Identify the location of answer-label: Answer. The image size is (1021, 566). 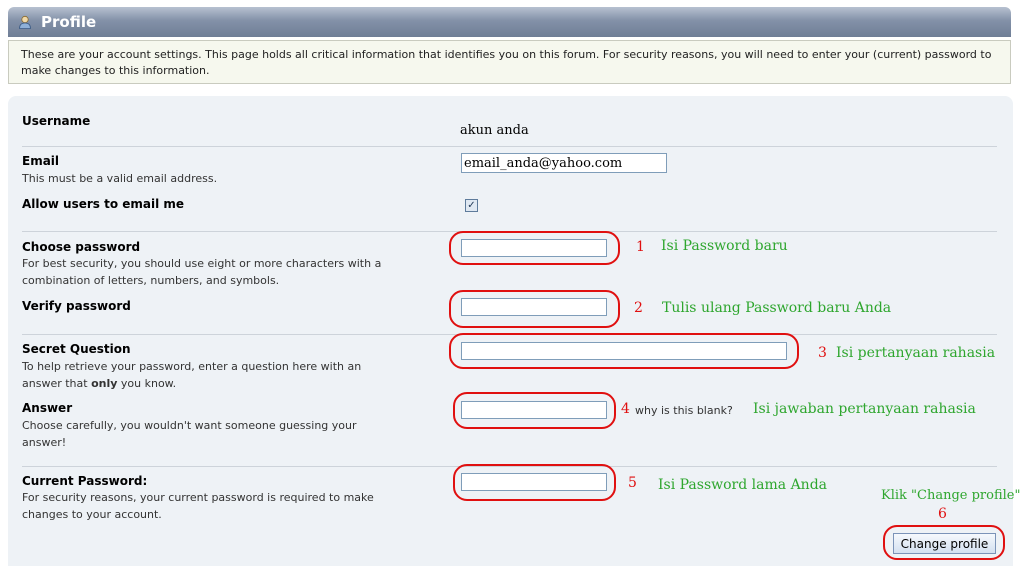
(47, 408).